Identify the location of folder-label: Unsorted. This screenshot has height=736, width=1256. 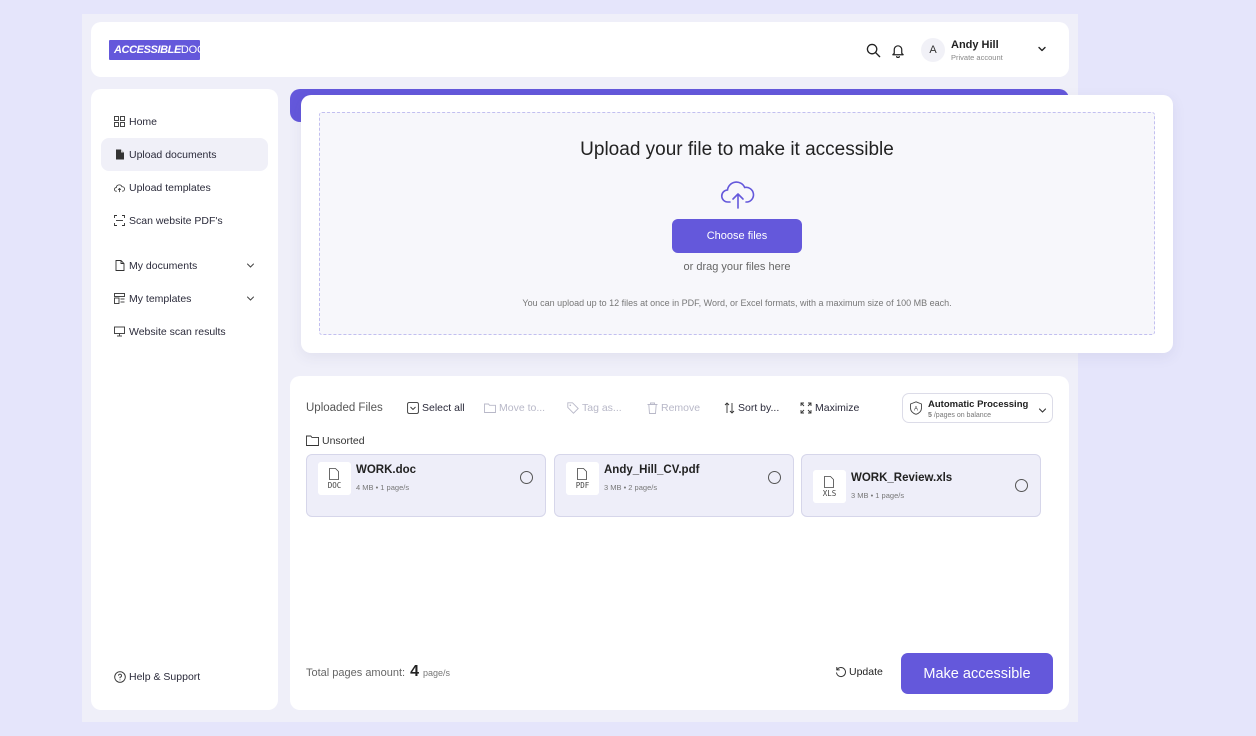
(343, 441).